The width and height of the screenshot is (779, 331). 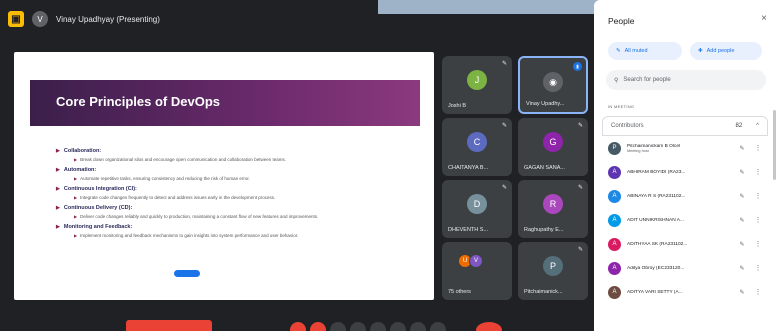 I want to click on present-now-button, so click(x=169, y=325).